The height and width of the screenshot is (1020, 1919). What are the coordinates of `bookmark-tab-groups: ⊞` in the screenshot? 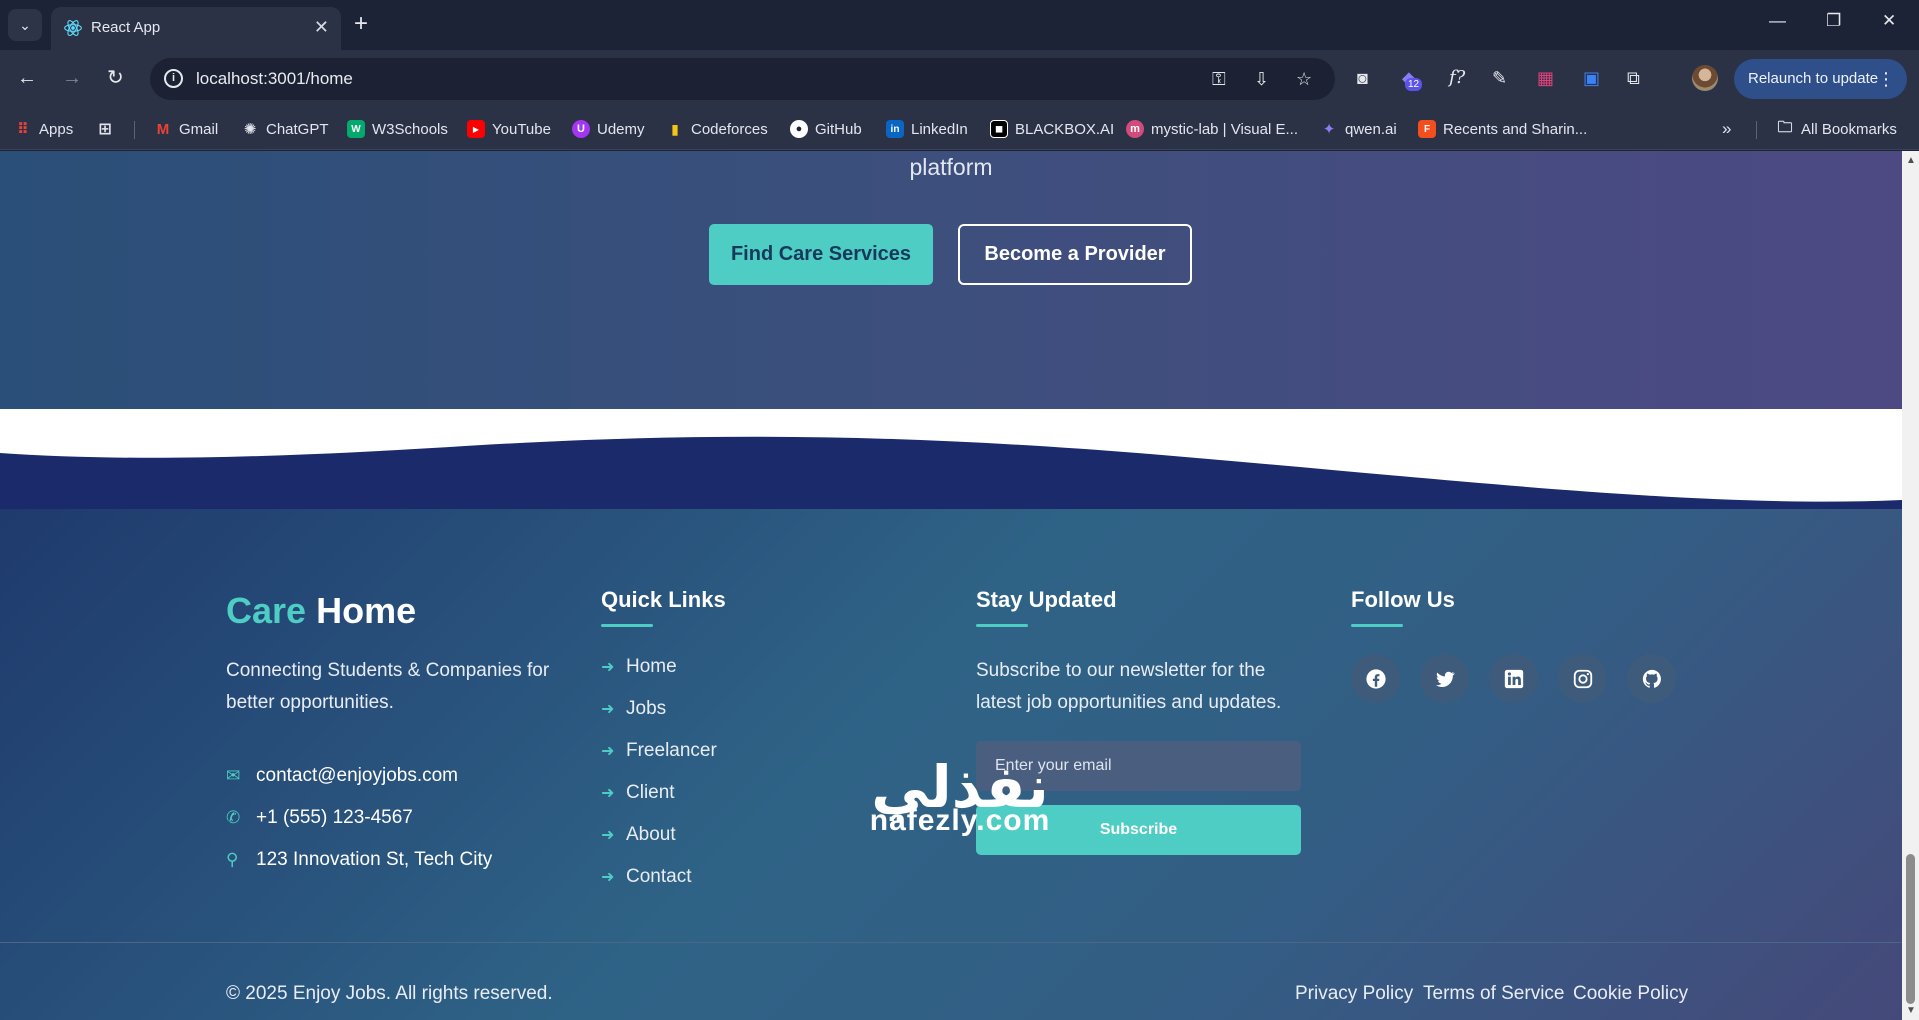 It's located at (108, 129).